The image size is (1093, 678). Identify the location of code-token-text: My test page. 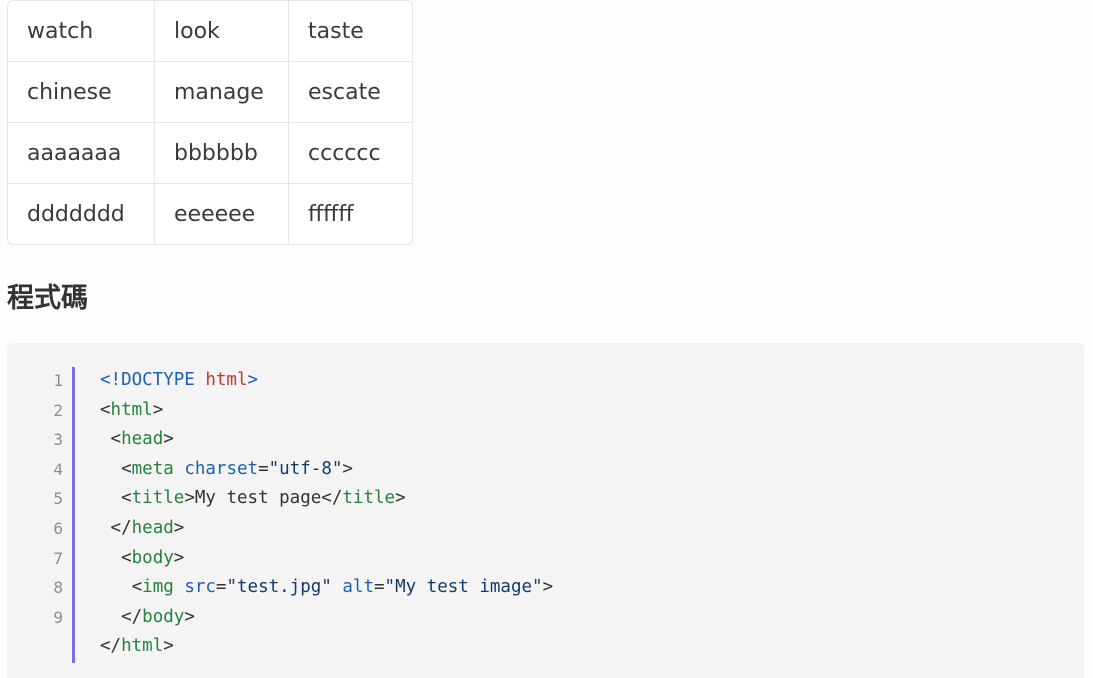
(258, 498).